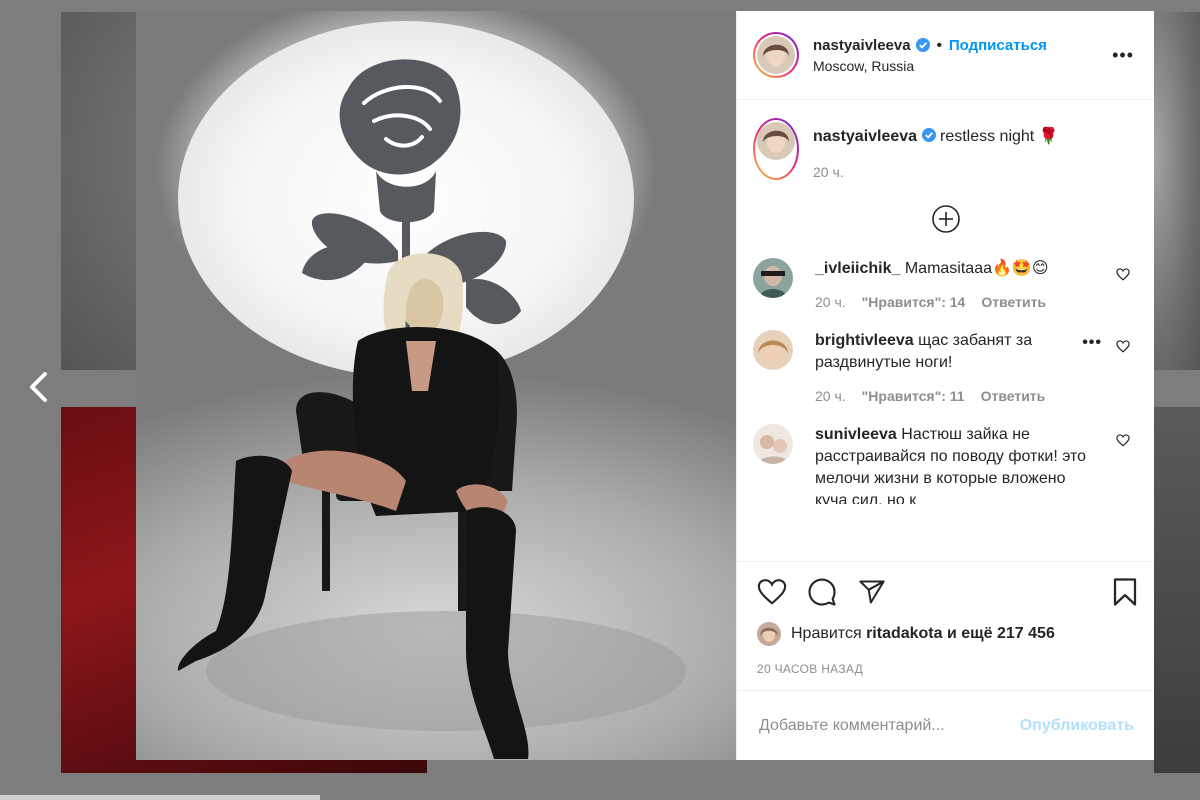 The image size is (1200, 800). I want to click on caption-time: 20 ч., so click(828, 172).